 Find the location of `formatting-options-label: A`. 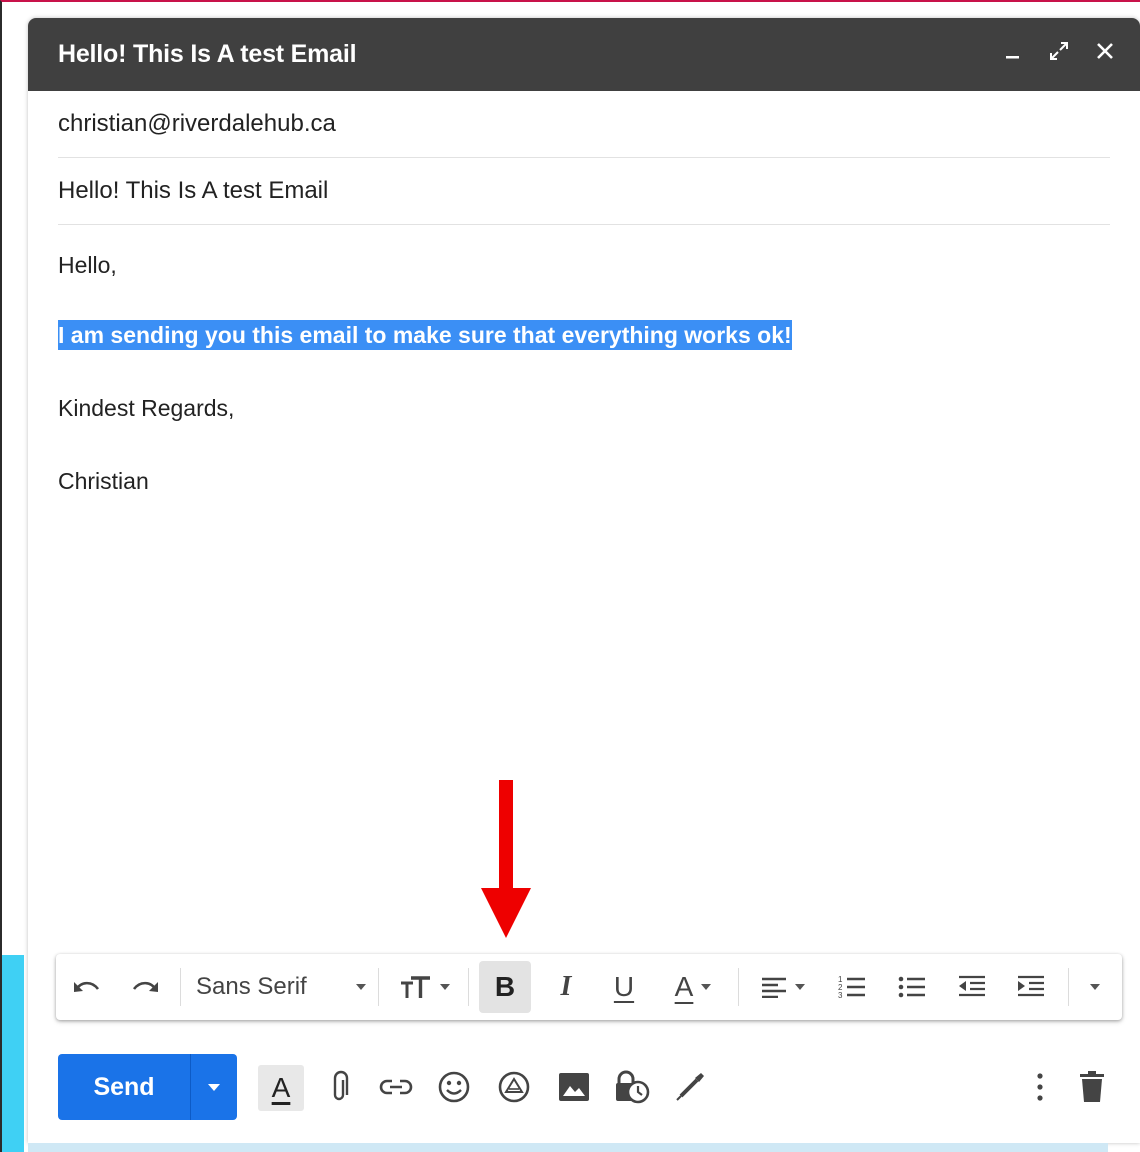

formatting-options-label: A is located at coordinates (281, 1087).